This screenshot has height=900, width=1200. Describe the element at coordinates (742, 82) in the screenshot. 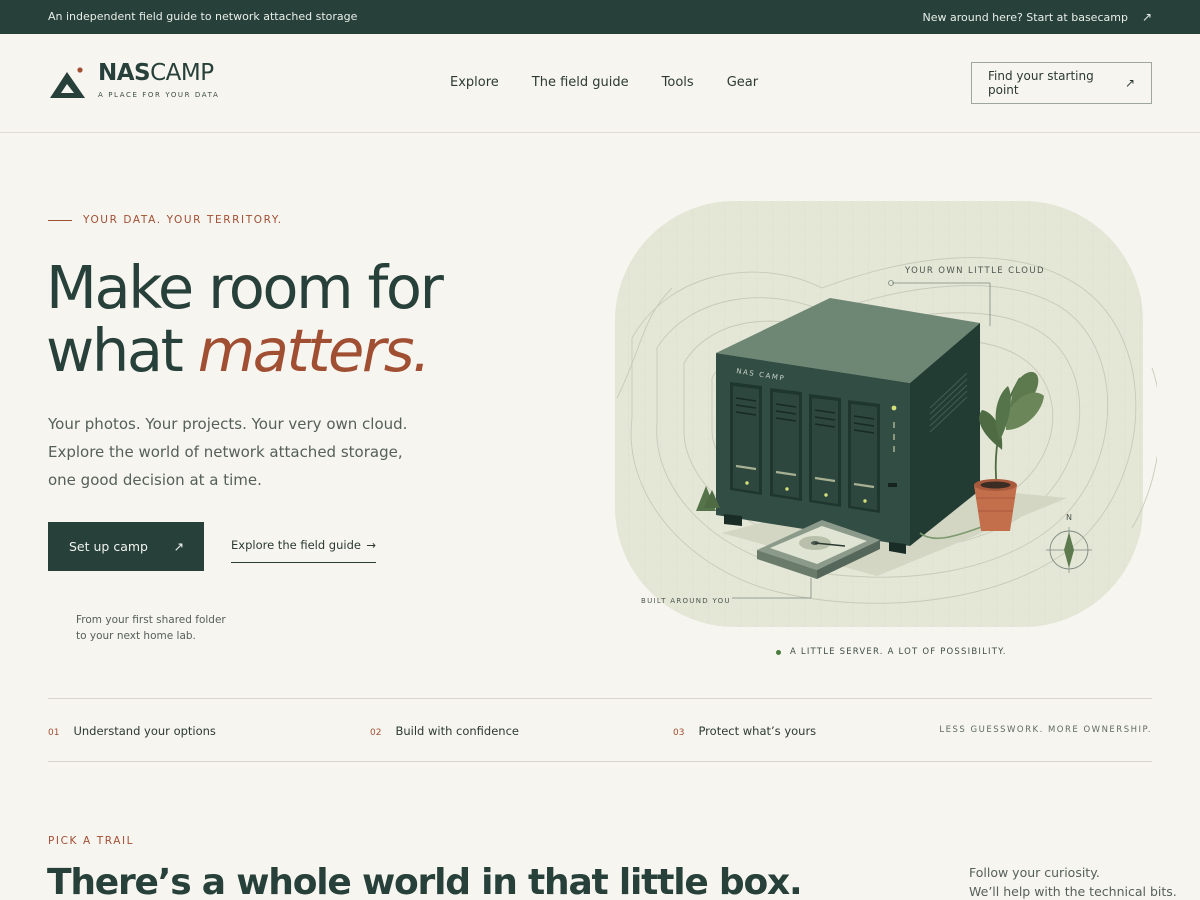

I see `nav-item-gear: Gear` at that location.